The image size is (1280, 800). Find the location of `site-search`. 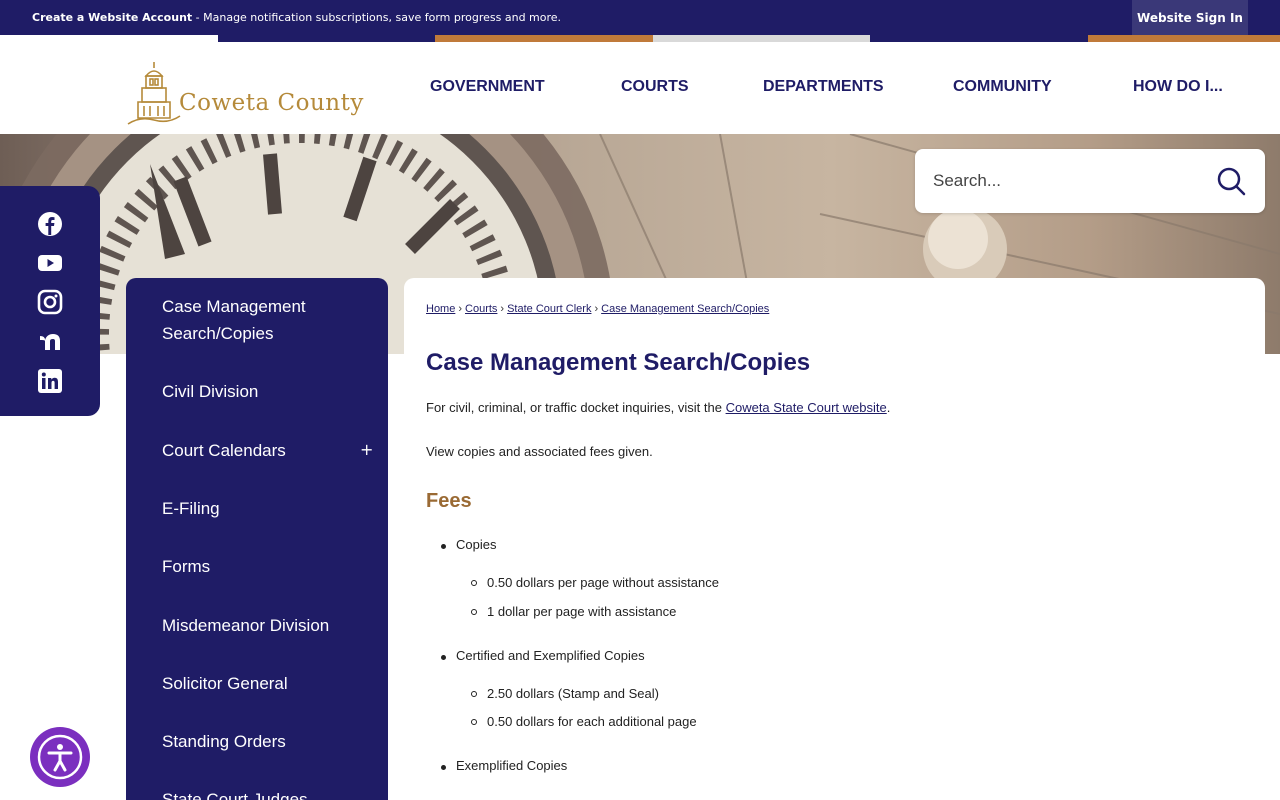

site-search is located at coordinates (1090, 181).